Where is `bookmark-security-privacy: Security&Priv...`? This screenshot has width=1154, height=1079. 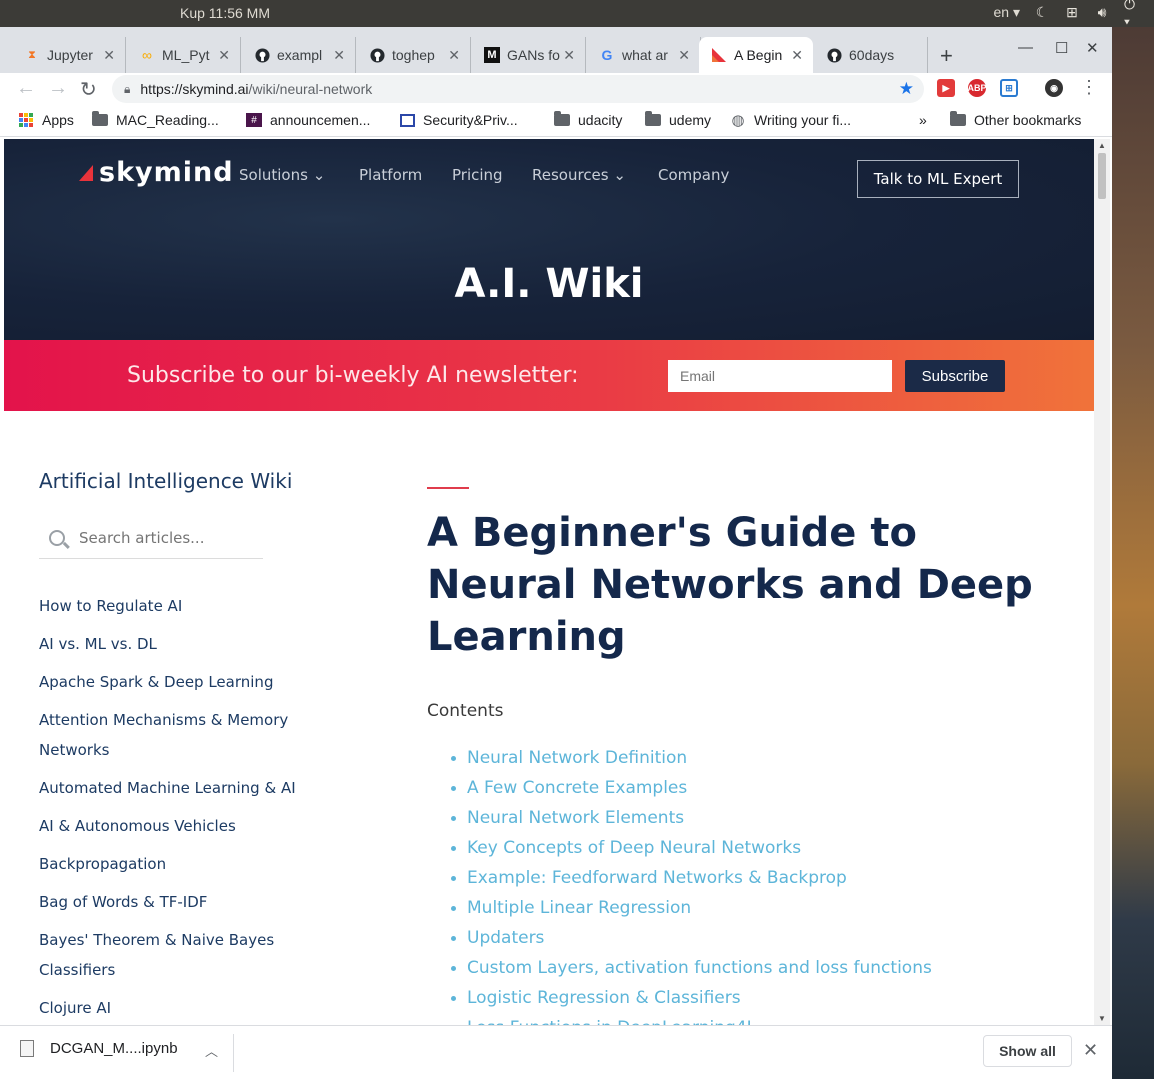 bookmark-security-privacy: Security&Priv... is located at coordinates (459, 120).